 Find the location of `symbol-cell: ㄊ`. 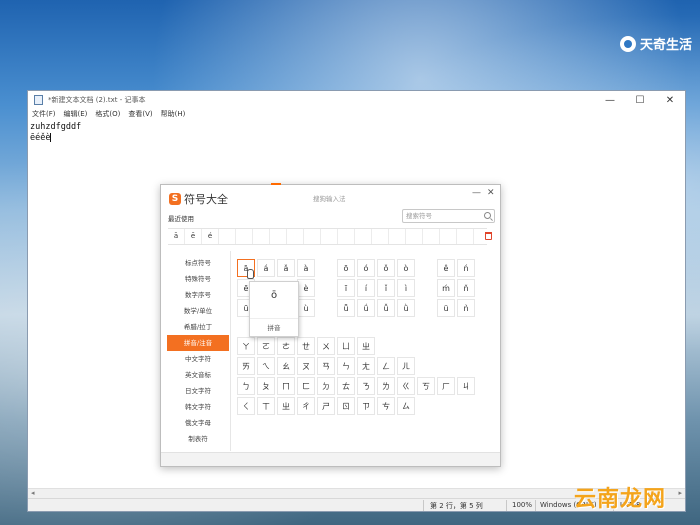

symbol-cell: ㄊ is located at coordinates (346, 386).